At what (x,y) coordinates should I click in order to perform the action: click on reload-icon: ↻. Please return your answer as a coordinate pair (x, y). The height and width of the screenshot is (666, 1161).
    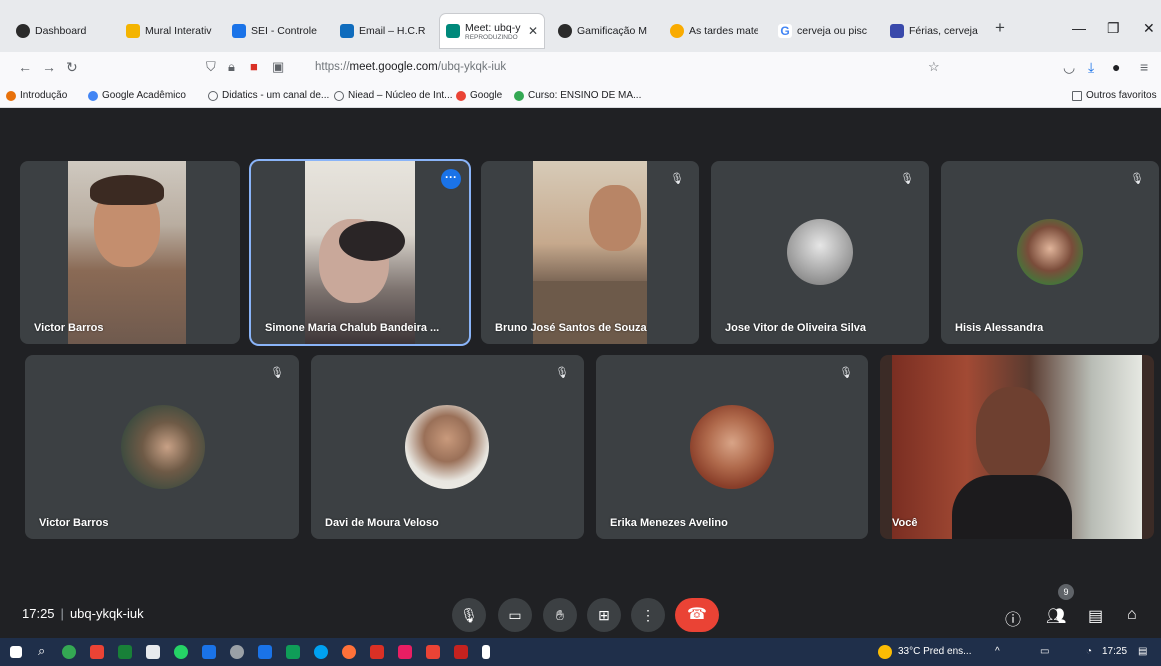
    Looking at the image, I should click on (72, 67).